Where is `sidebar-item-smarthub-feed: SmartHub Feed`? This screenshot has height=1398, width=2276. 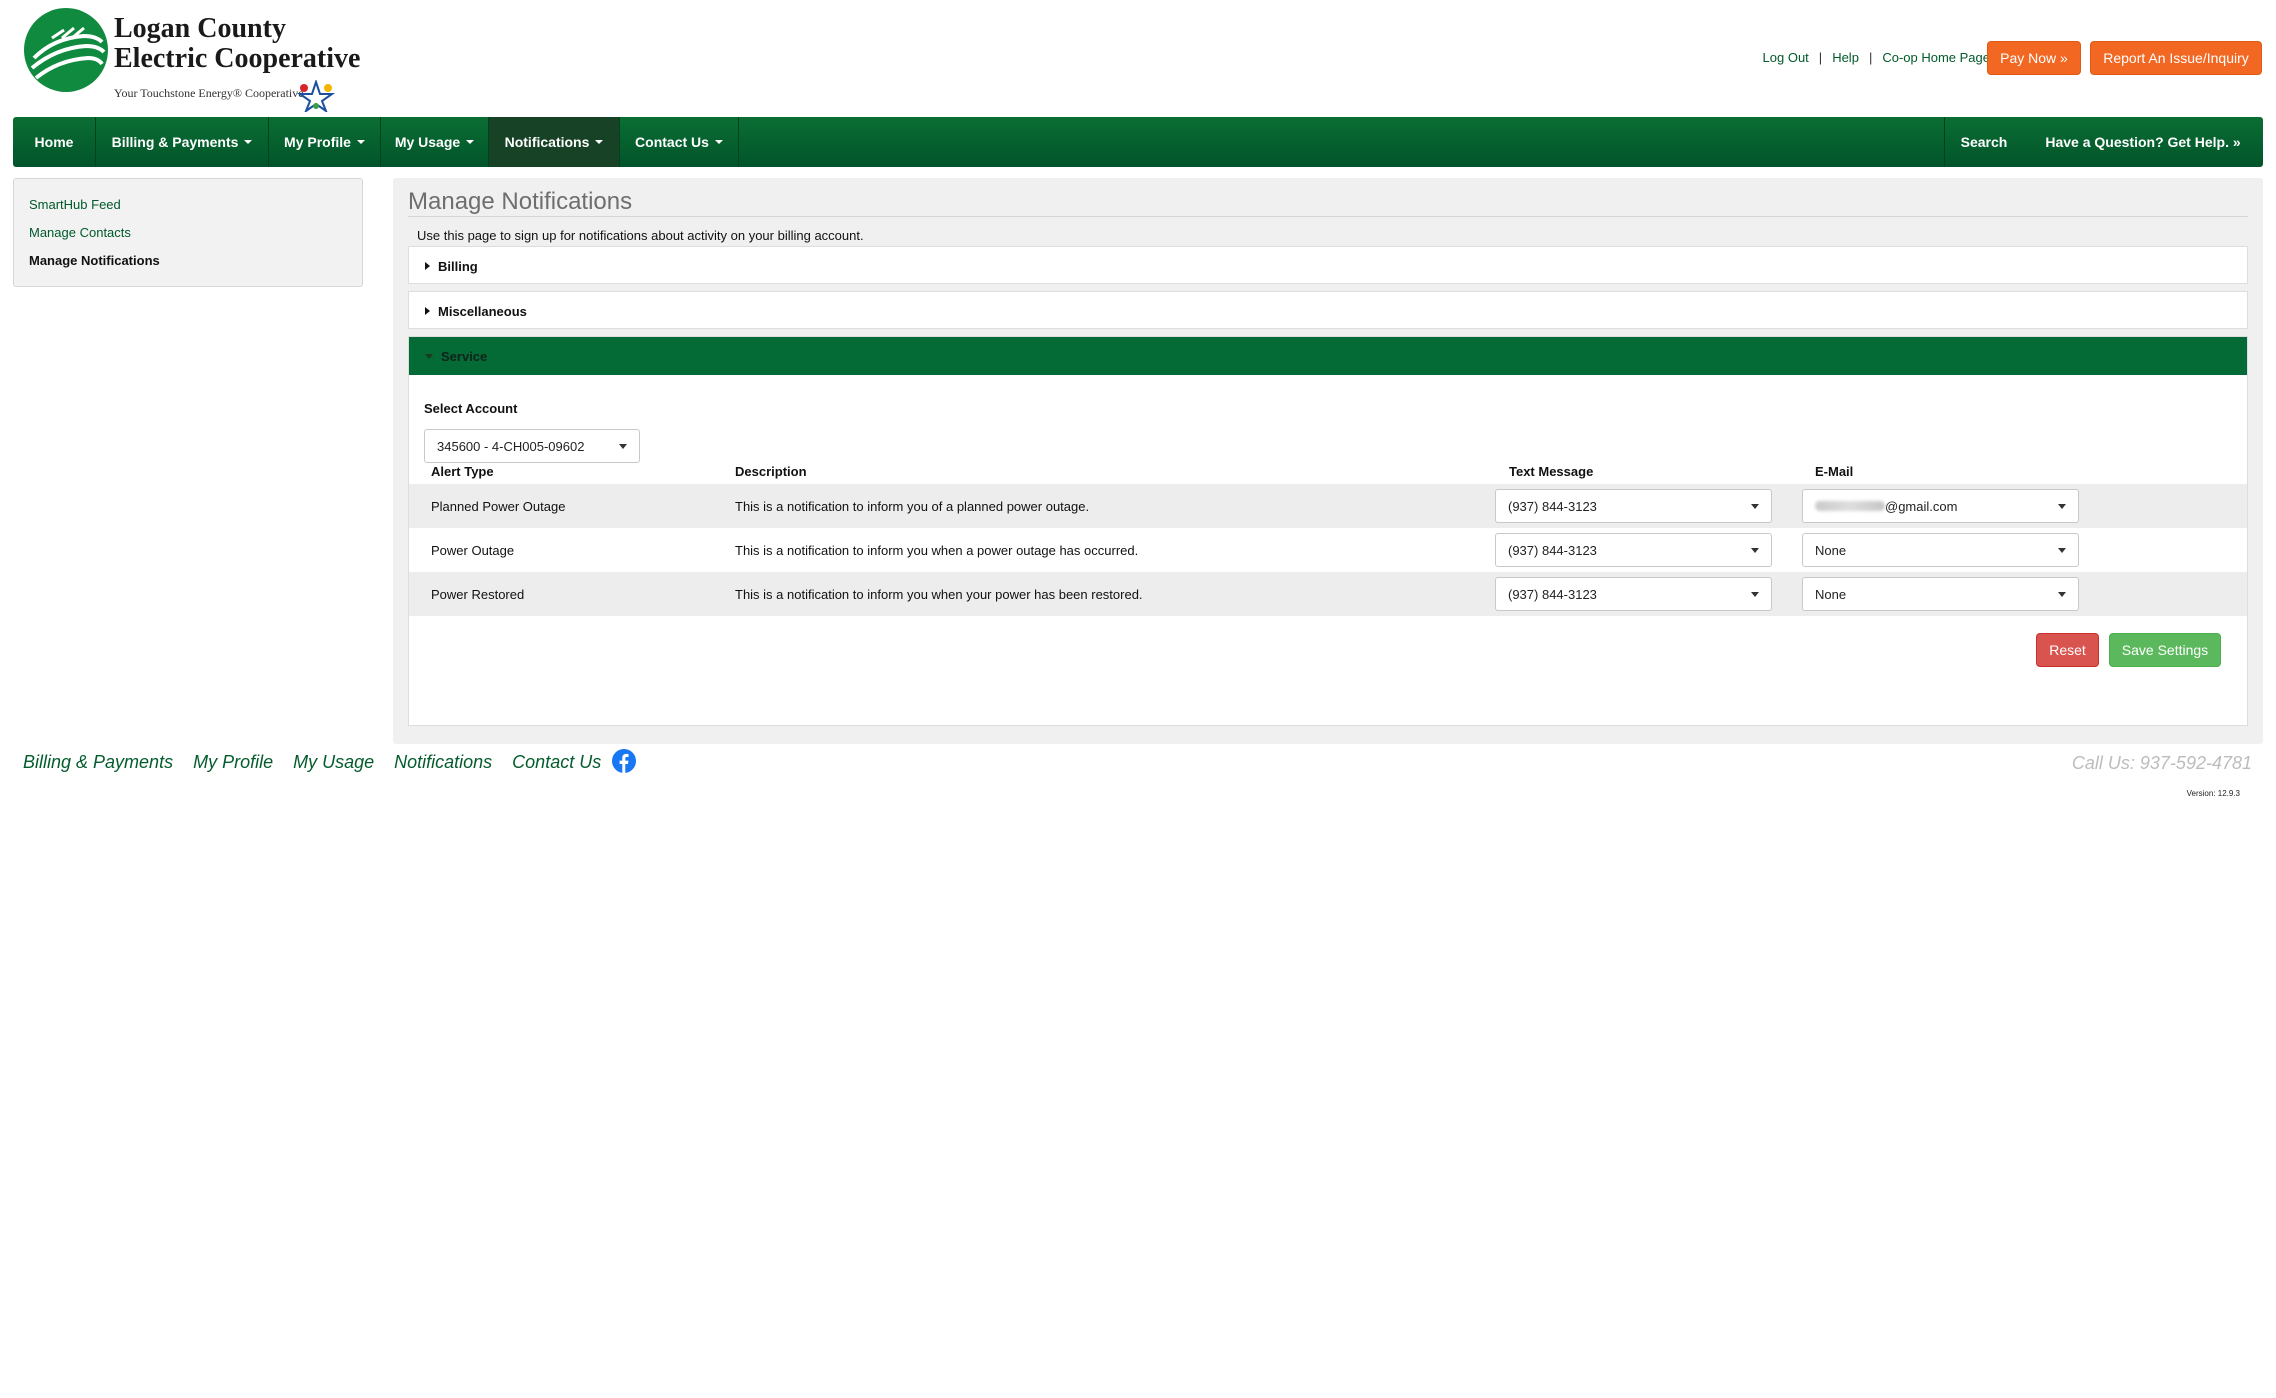
sidebar-item-smarthub-feed: SmartHub Feed is located at coordinates (75, 204).